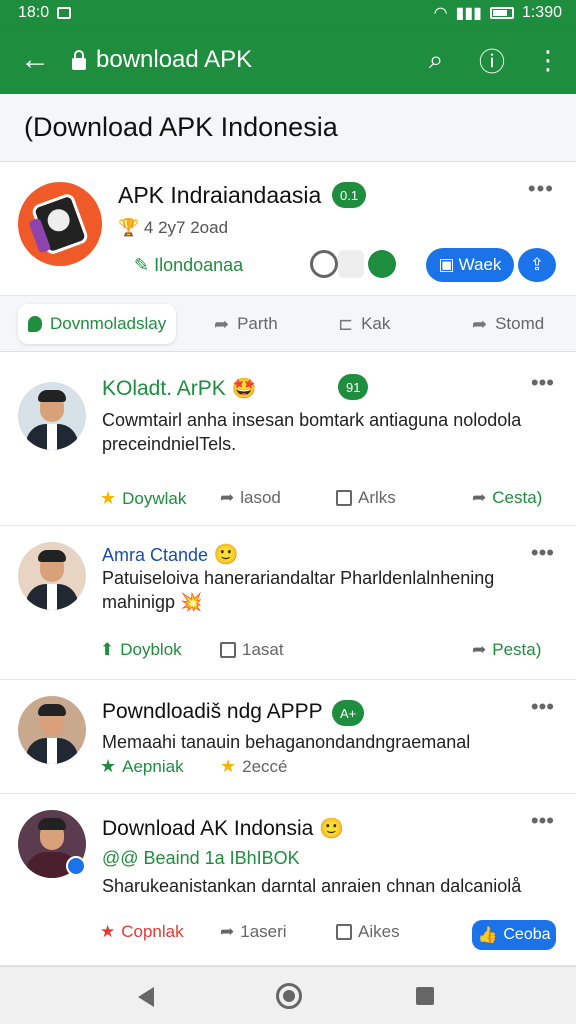  I want to click on navigation-bar, so click(288, 995).